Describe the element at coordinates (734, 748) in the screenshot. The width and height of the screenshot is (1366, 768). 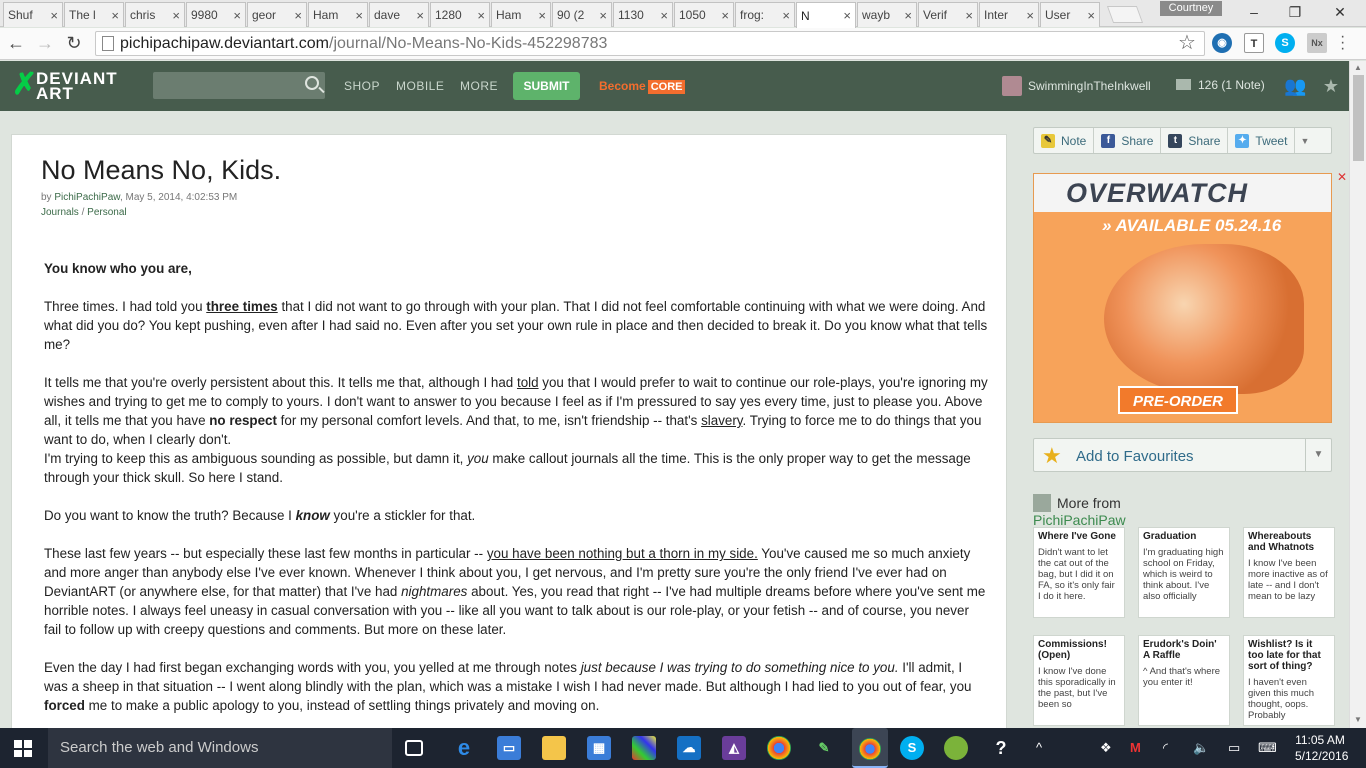
I see `app-icon: ◭` at that location.